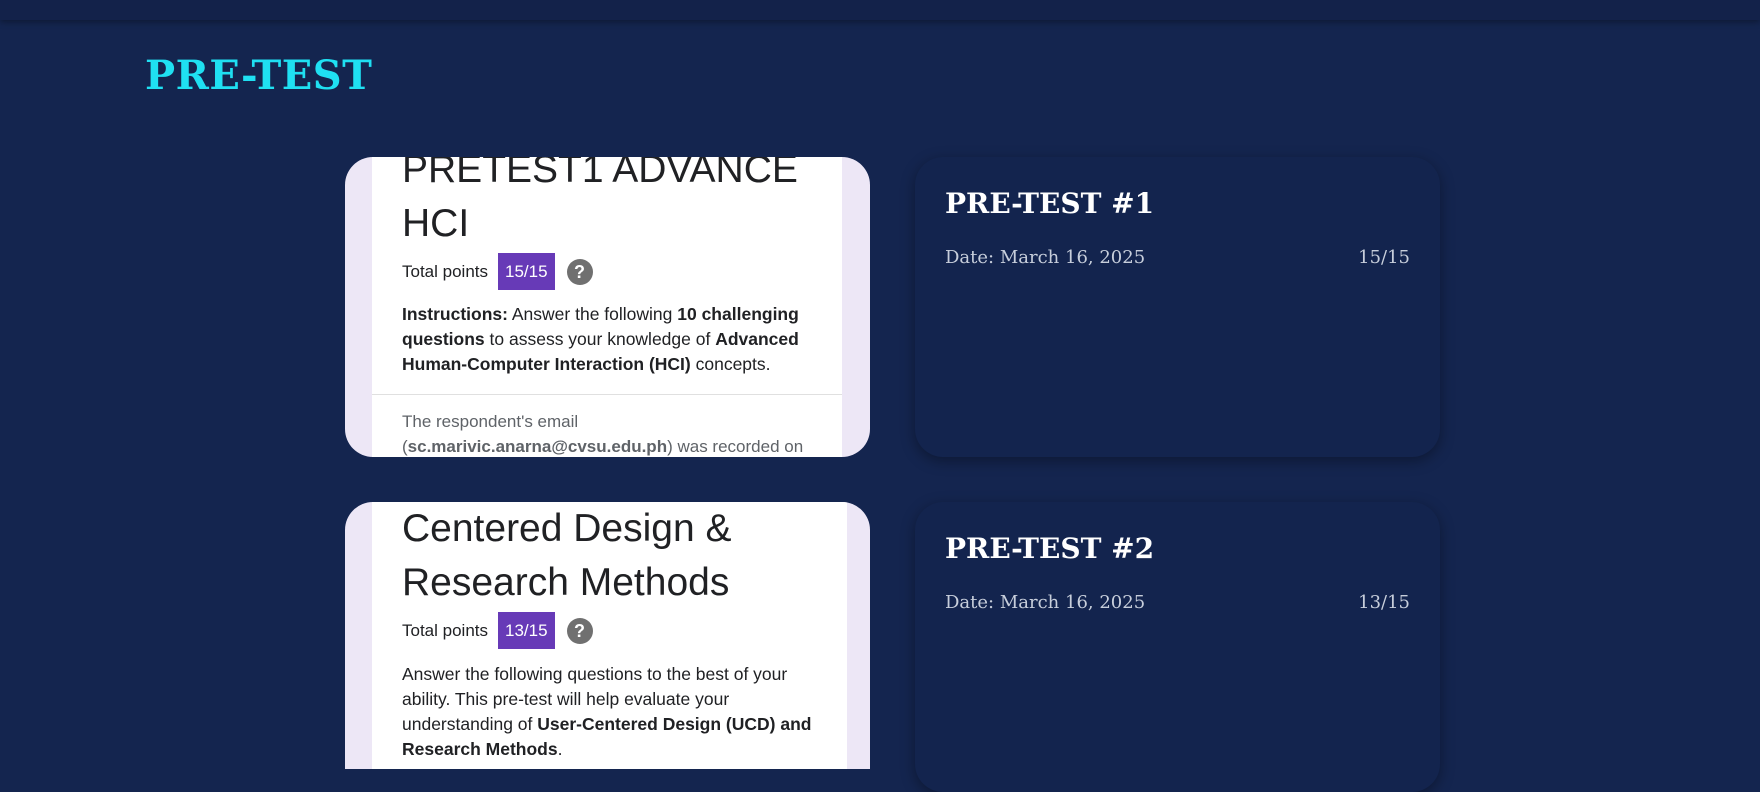  What do you see at coordinates (1177, 307) in the screenshot?
I see `pretest-card-1: PRE-TEST #1 Date: March 16, 2025 15/15` at bounding box center [1177, 307].